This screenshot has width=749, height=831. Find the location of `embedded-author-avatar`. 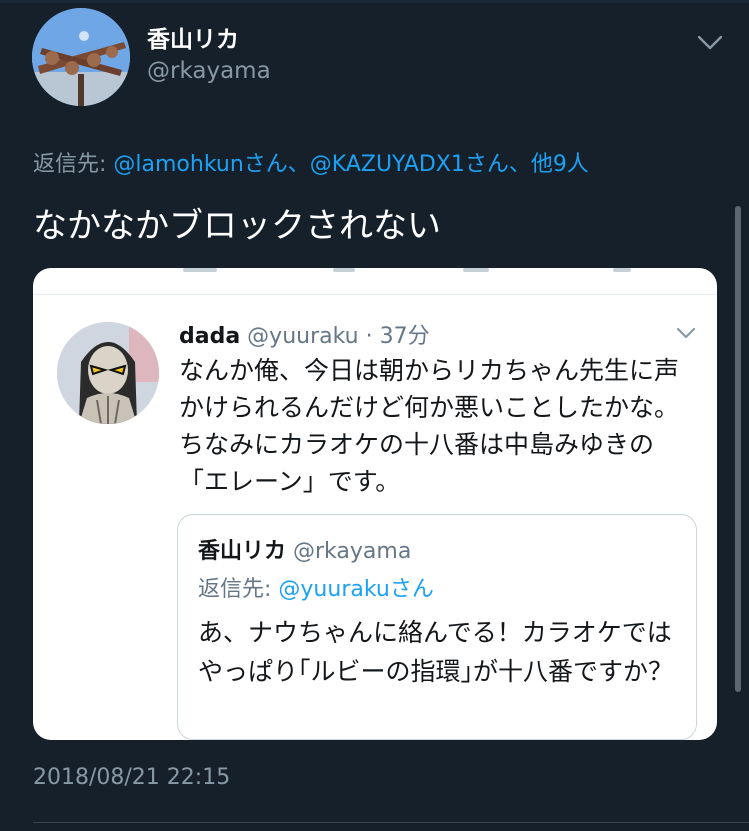

embedded-author-avatar is located at coordinates (108, 373).